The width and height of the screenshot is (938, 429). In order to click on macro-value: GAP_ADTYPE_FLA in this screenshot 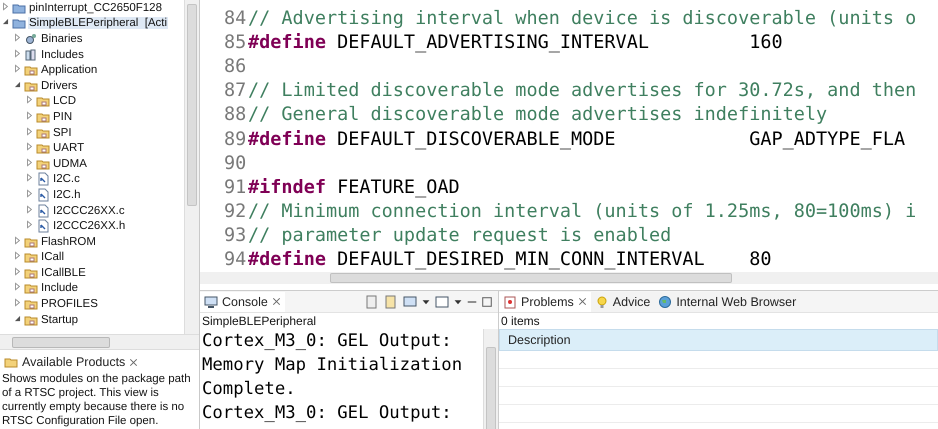, I will do `click(827, 139)`.